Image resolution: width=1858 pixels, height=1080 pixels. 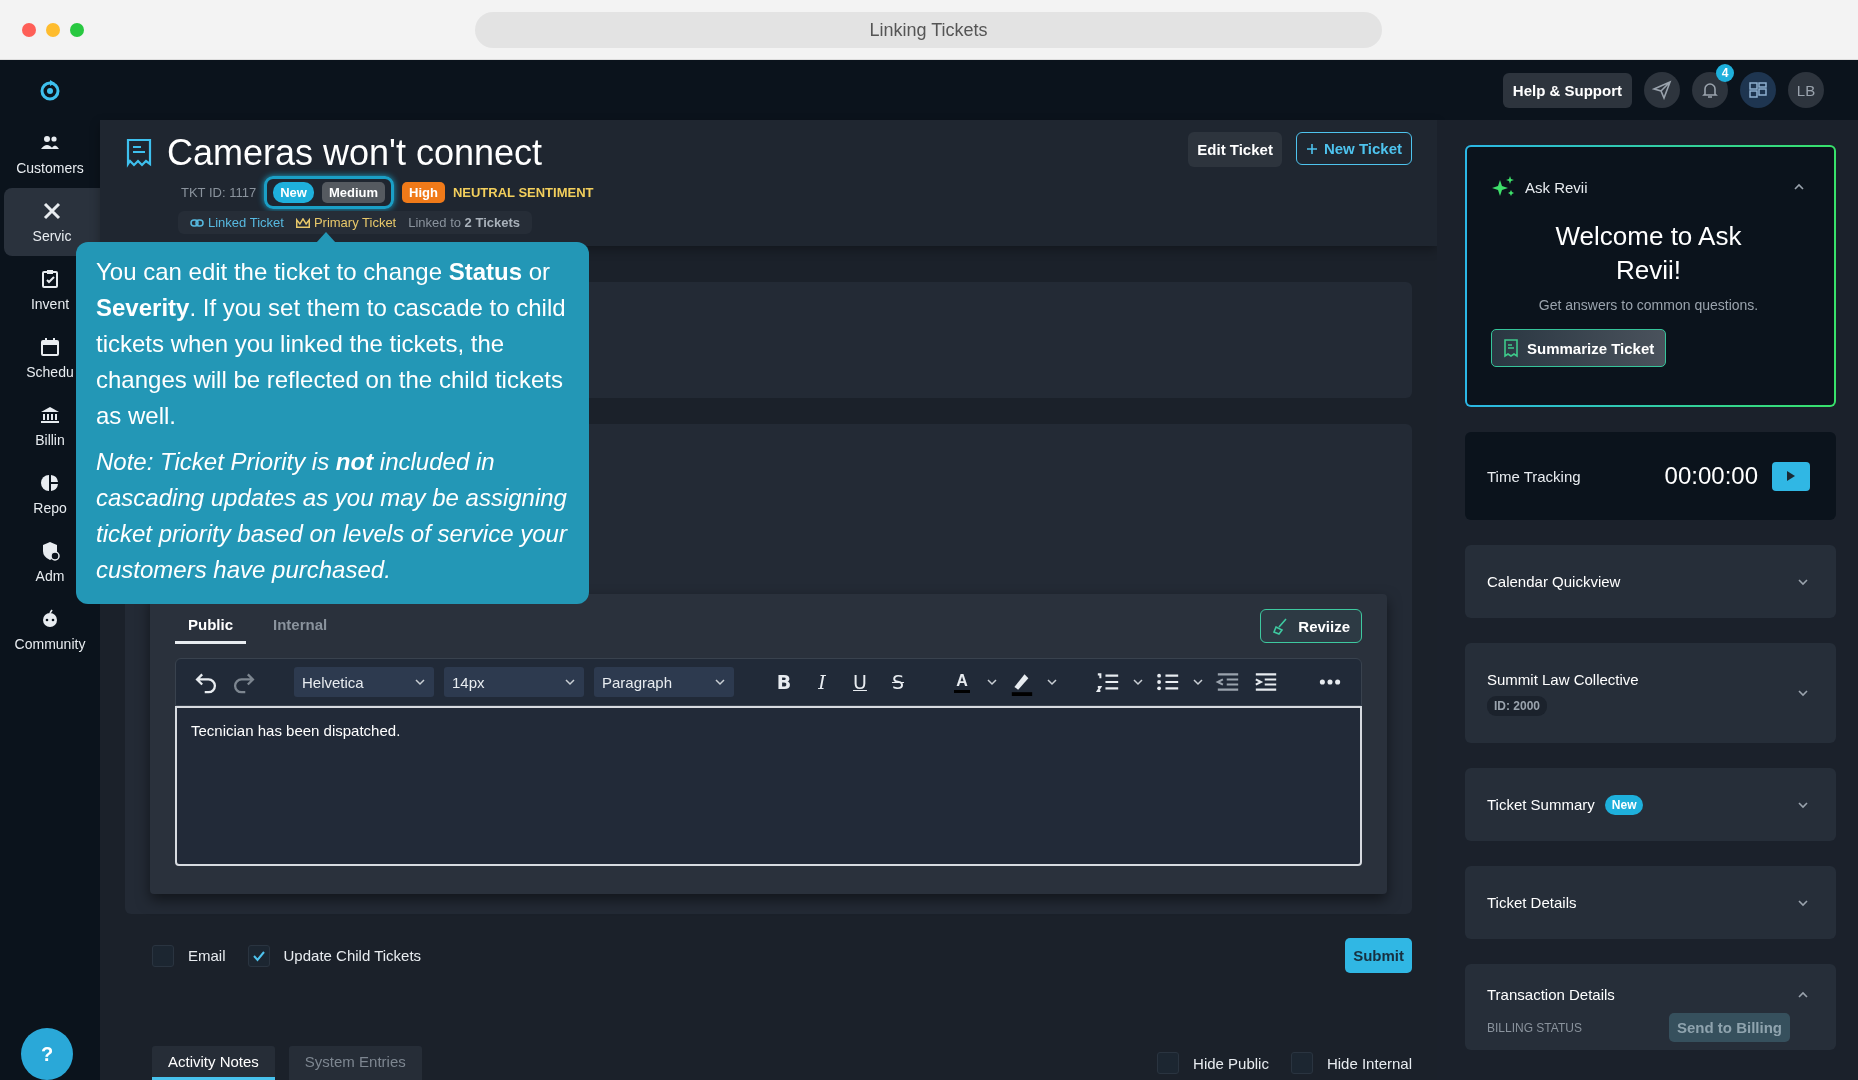 What do you see at coordinates (1556, 187) in the screenshot?
I see `card-title: Ask Revii` at bounding box center [1556, 187].